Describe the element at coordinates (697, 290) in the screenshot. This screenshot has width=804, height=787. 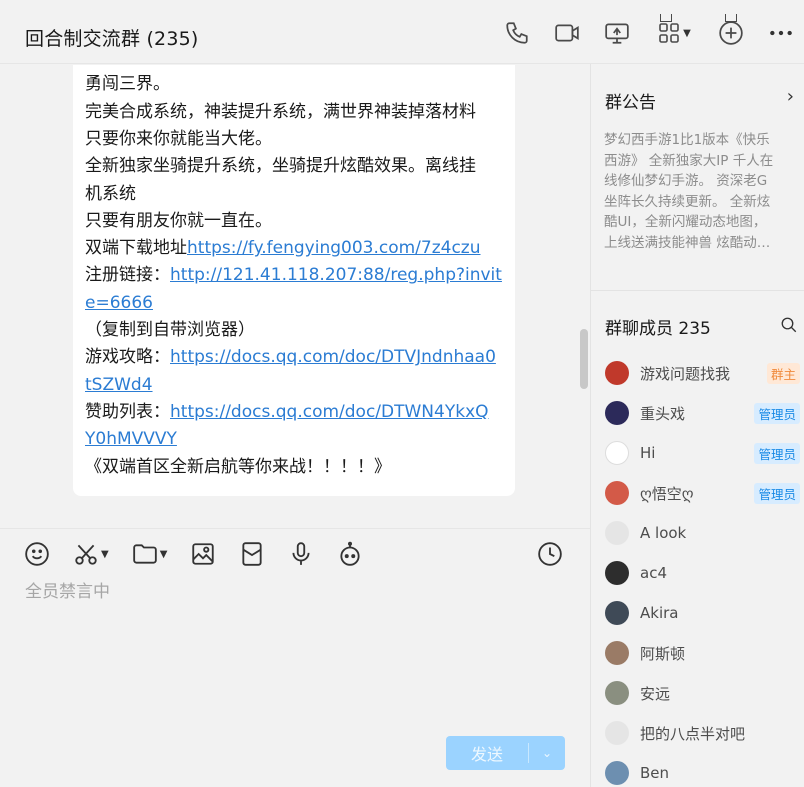
I see `sidebar-divider` at that location.